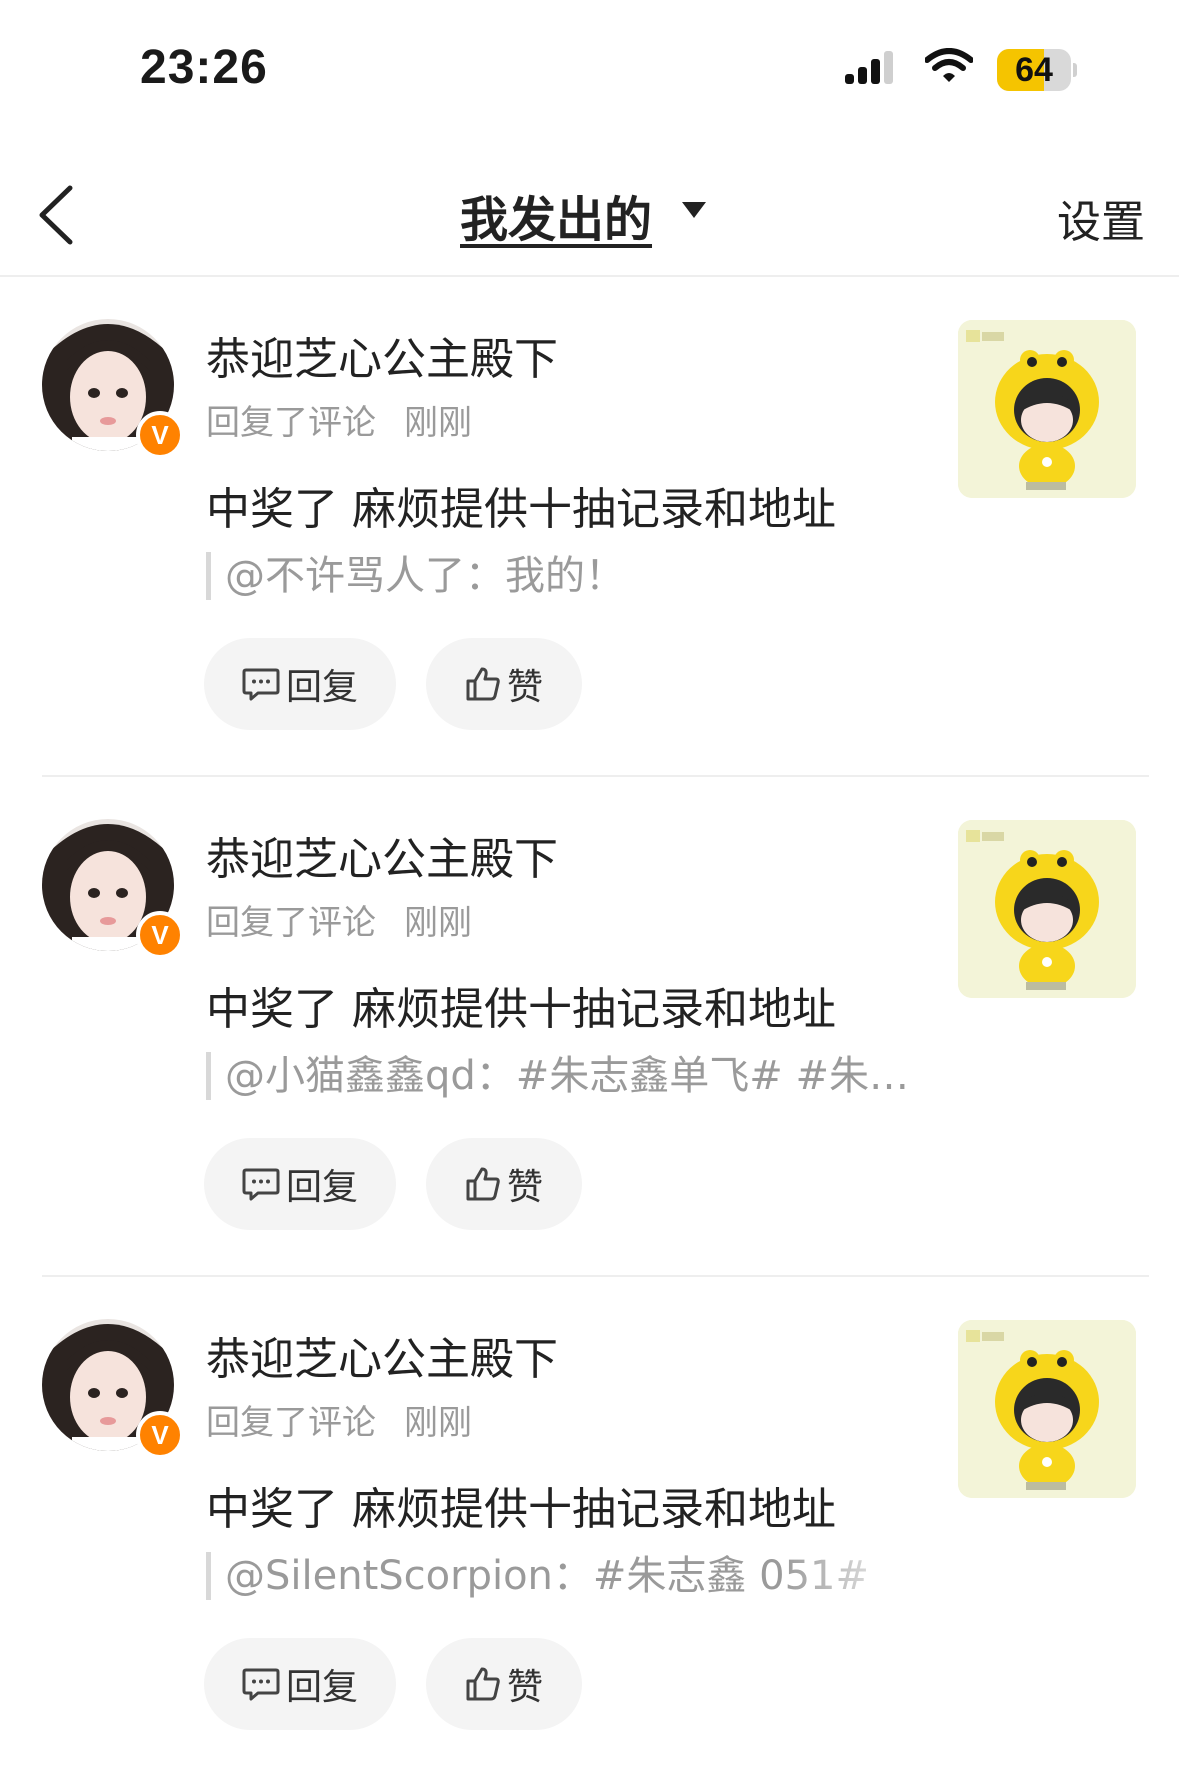  What do you see at coordinates (415, 576) in the screenshot?
I see `quoted-comment: @不许骂人了：我的！` at bounding box center [415, 576].